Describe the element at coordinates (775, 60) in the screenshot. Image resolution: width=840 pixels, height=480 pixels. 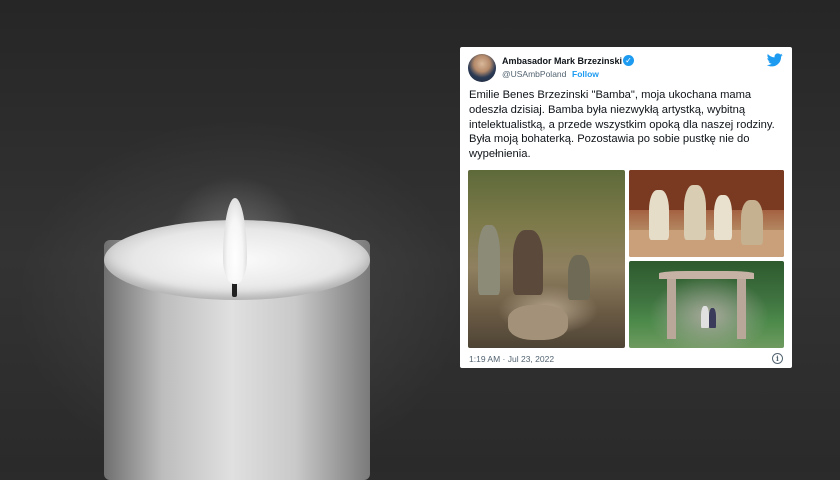
I see `twitter-bird-icon` at that location.